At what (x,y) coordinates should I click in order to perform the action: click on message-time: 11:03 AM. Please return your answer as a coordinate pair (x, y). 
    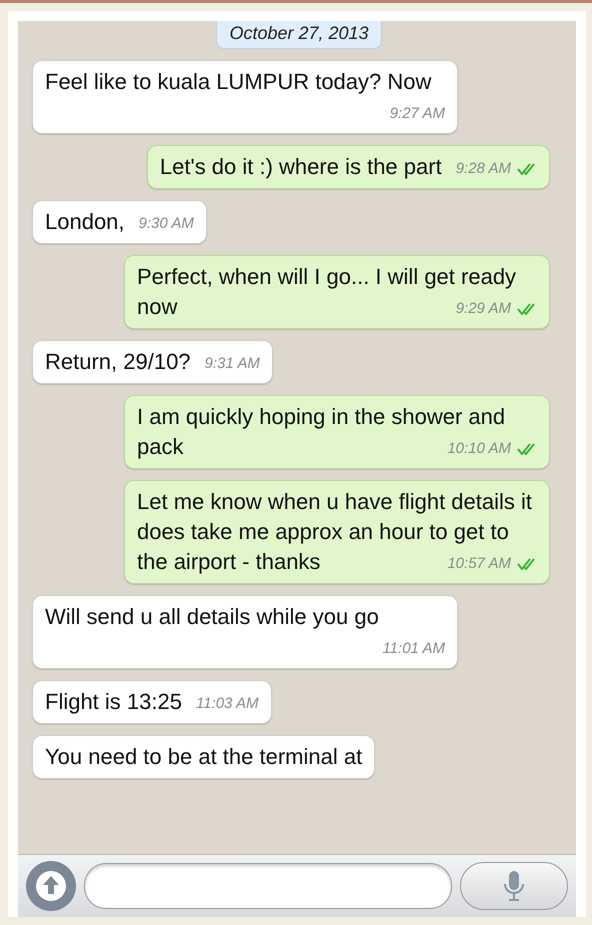
    Looking at the image, I should click on (227, 704).